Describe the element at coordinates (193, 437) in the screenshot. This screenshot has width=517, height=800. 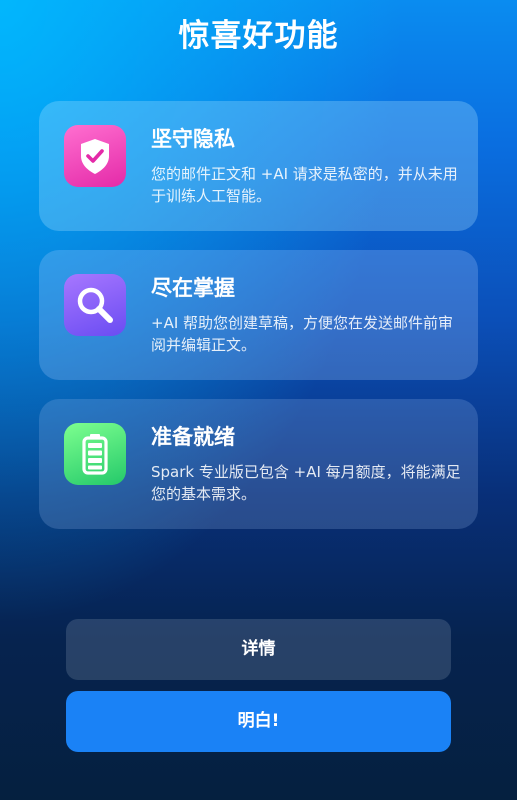
I see `feature-title: 准备就绪` at that location.